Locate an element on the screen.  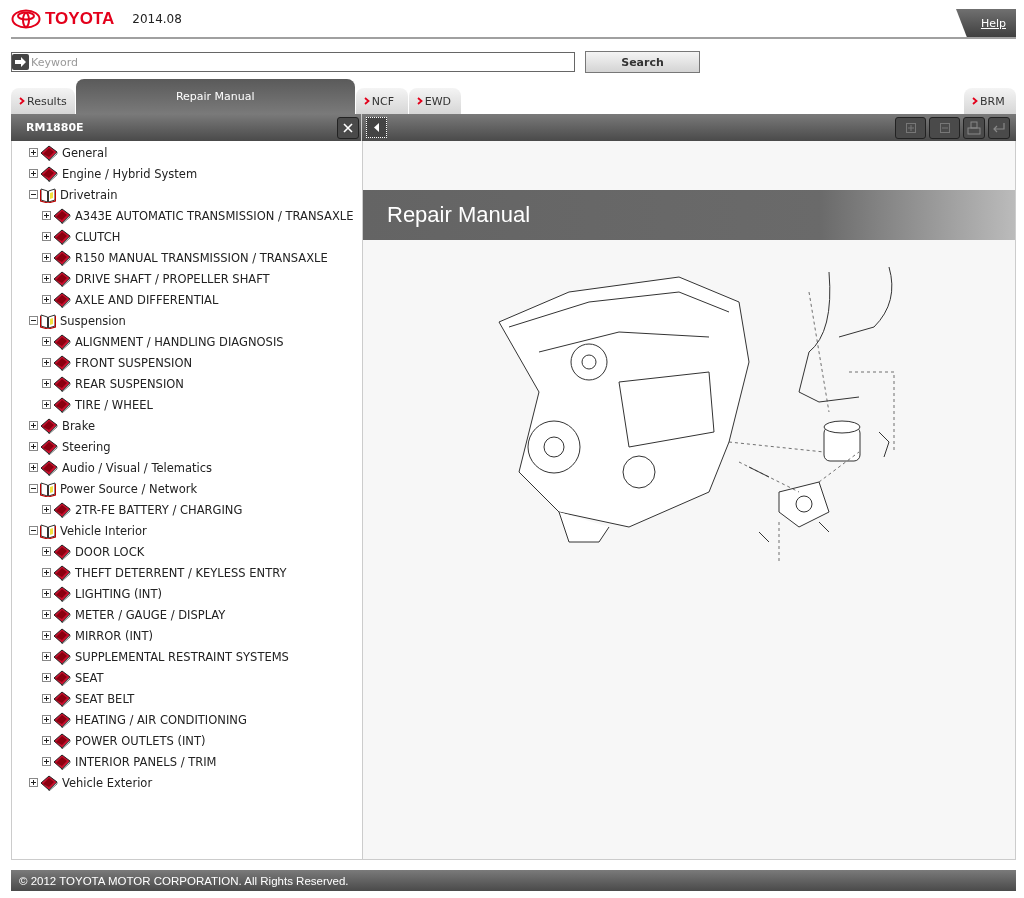
tree-item: A343E AUTOMATIC TRANSMISSION / TRANSAXLE is located at coordinates (214, 215).